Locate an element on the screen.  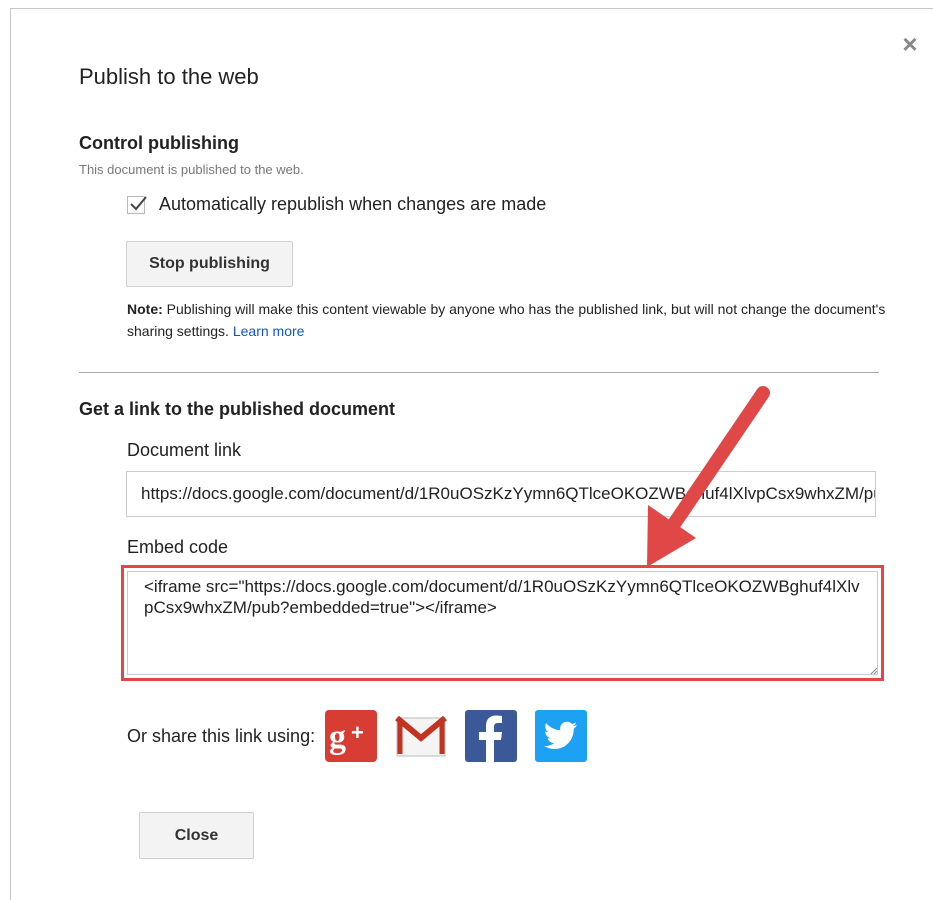
close-icon: × is located at coordinates (910, 44).